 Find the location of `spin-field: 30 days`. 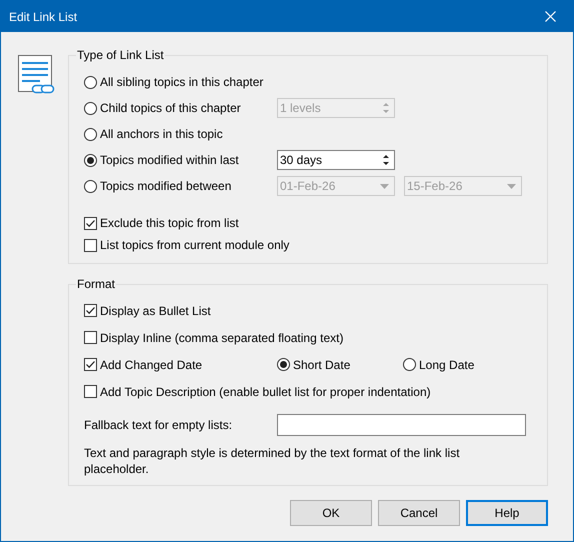

spin-field: 30 days is located at coordinates (336, 160).